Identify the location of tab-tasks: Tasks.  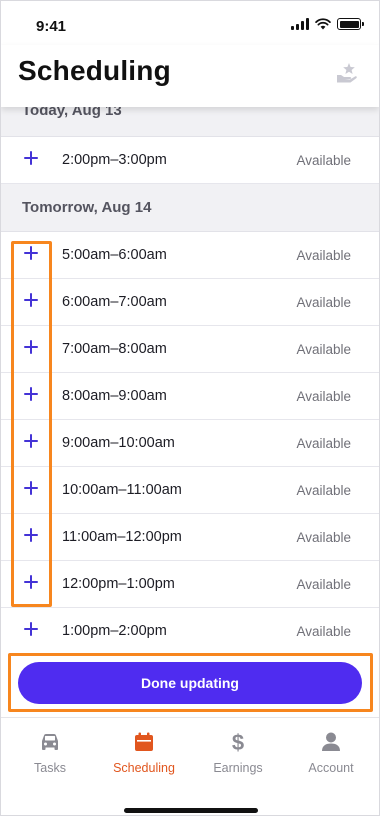
(50, 752).